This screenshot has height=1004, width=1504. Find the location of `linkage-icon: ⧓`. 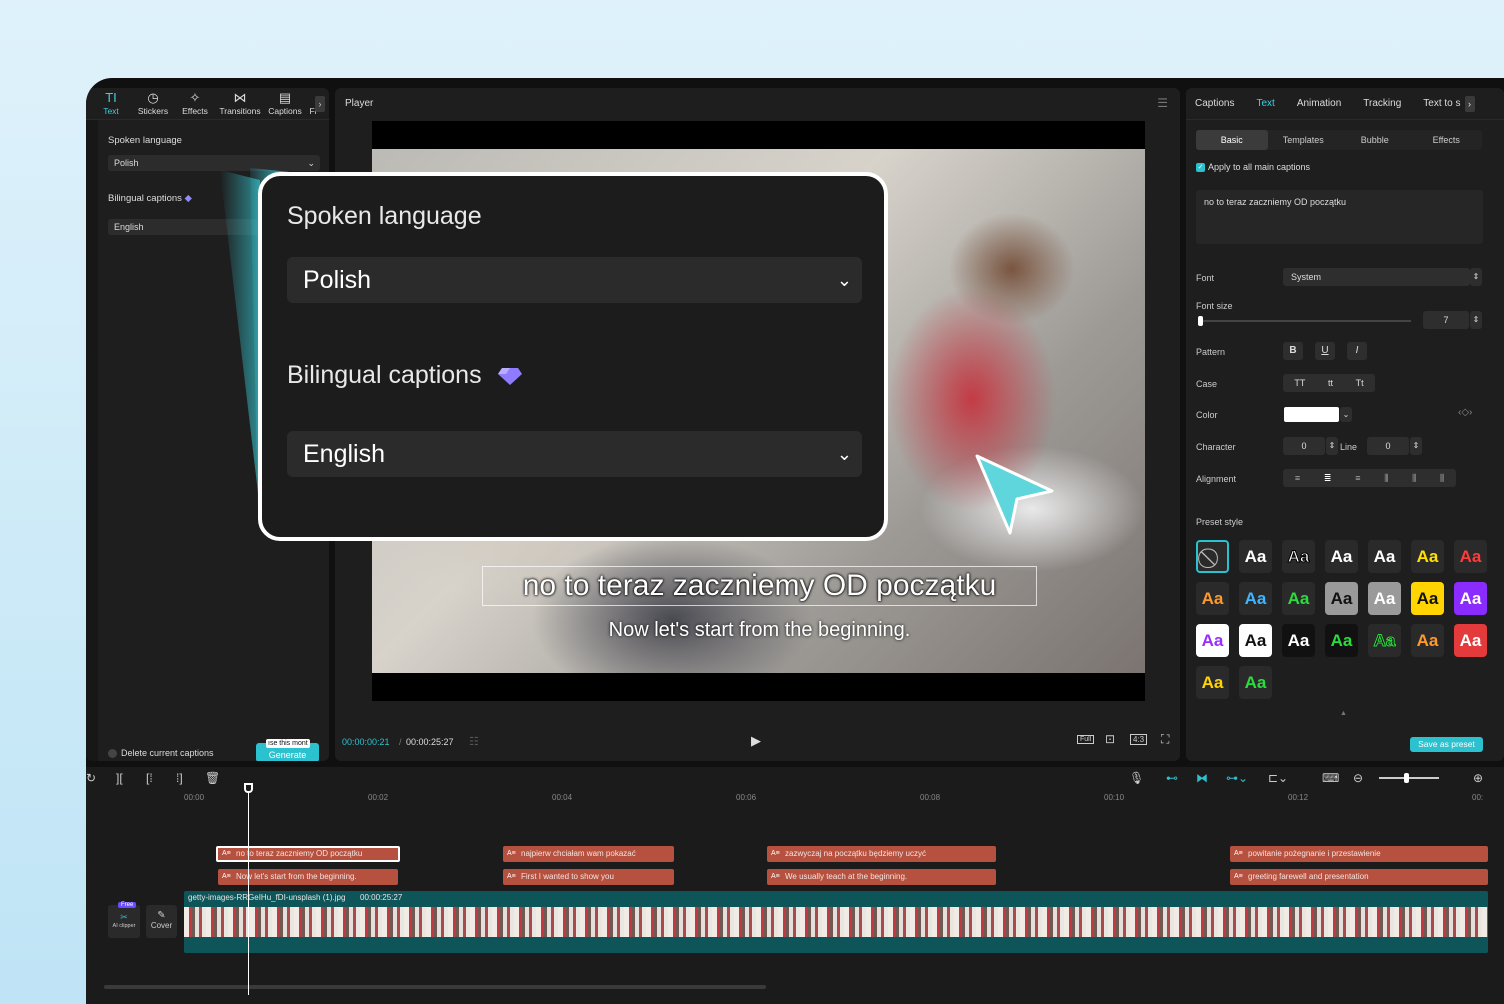

linkage-icon: ⧓ is located at coordinates (1202, 778).